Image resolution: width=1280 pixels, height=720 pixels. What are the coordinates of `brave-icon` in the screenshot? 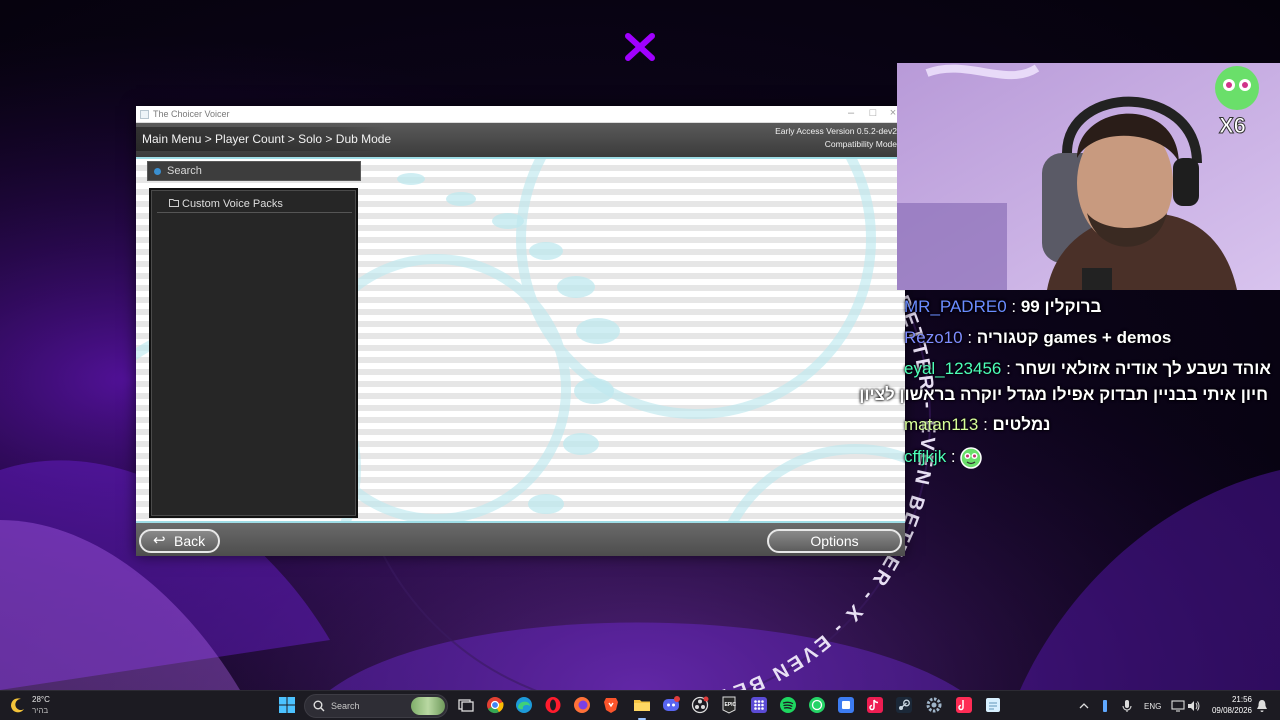 It's located at (611, 705).